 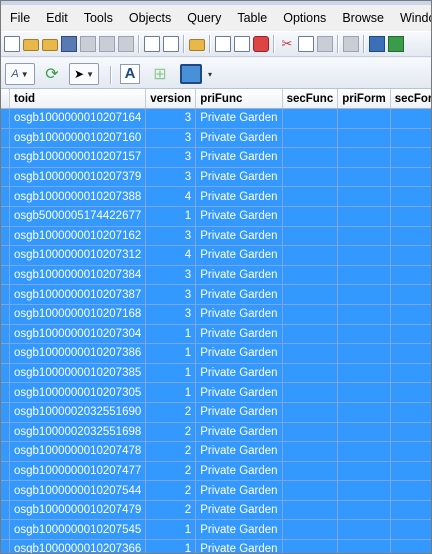 What do you see at coordinates (78, 99) in the screenshot?
I see `column-header-toid: toid` at bounding box center [78, 99].